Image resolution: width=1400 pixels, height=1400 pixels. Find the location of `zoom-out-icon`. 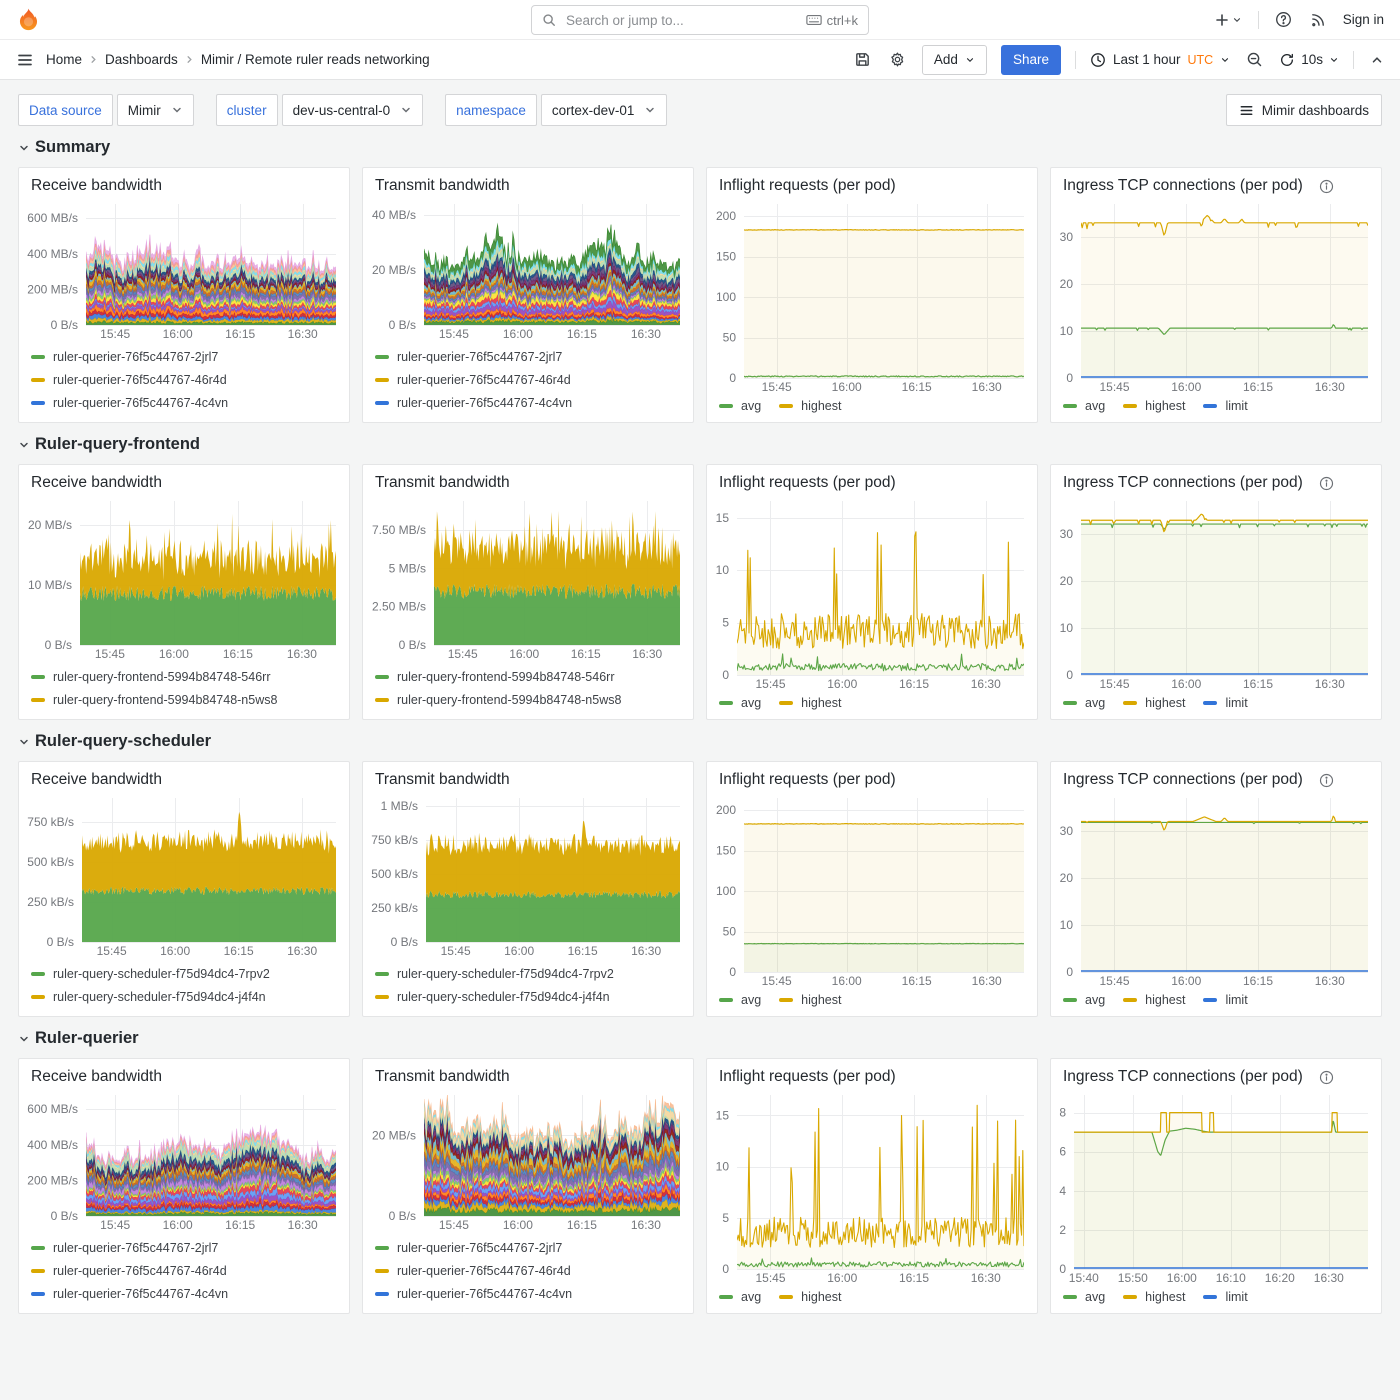

zoom-out-icon is located at coordinates (1254, 59).